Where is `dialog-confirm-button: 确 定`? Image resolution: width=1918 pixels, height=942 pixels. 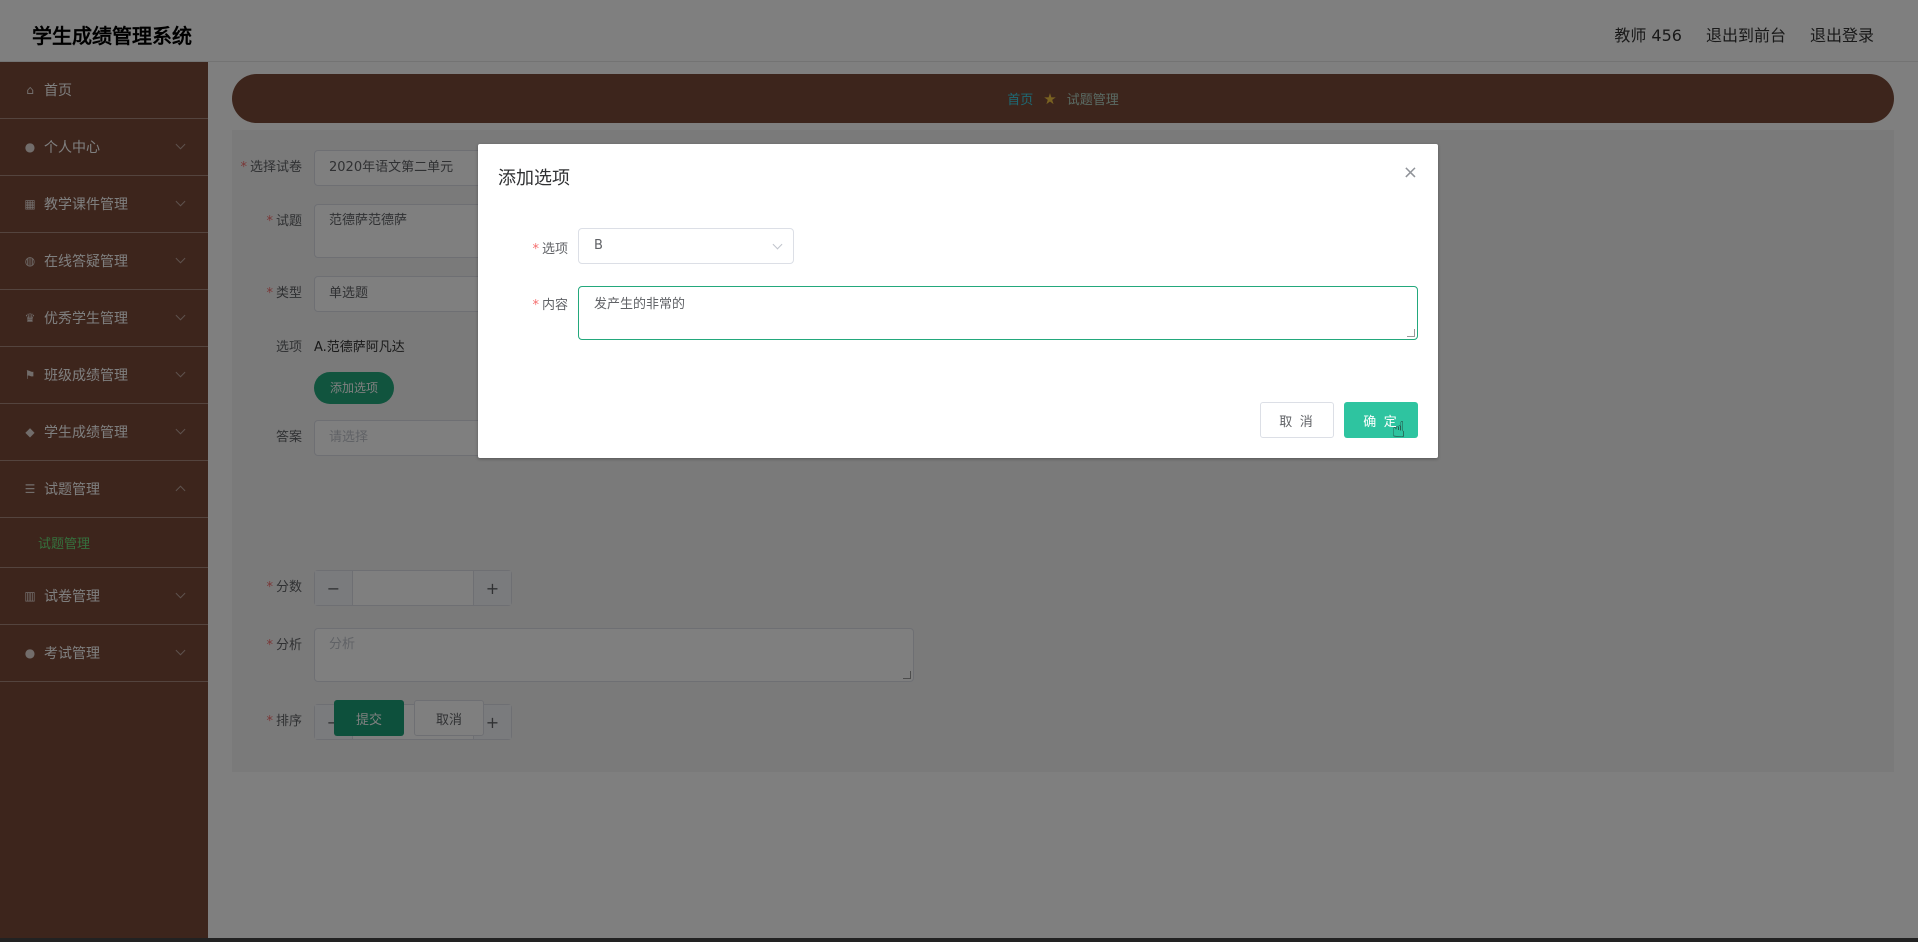
dialog-confirm-button: 确 定 is located at coordinates (1381, 420).